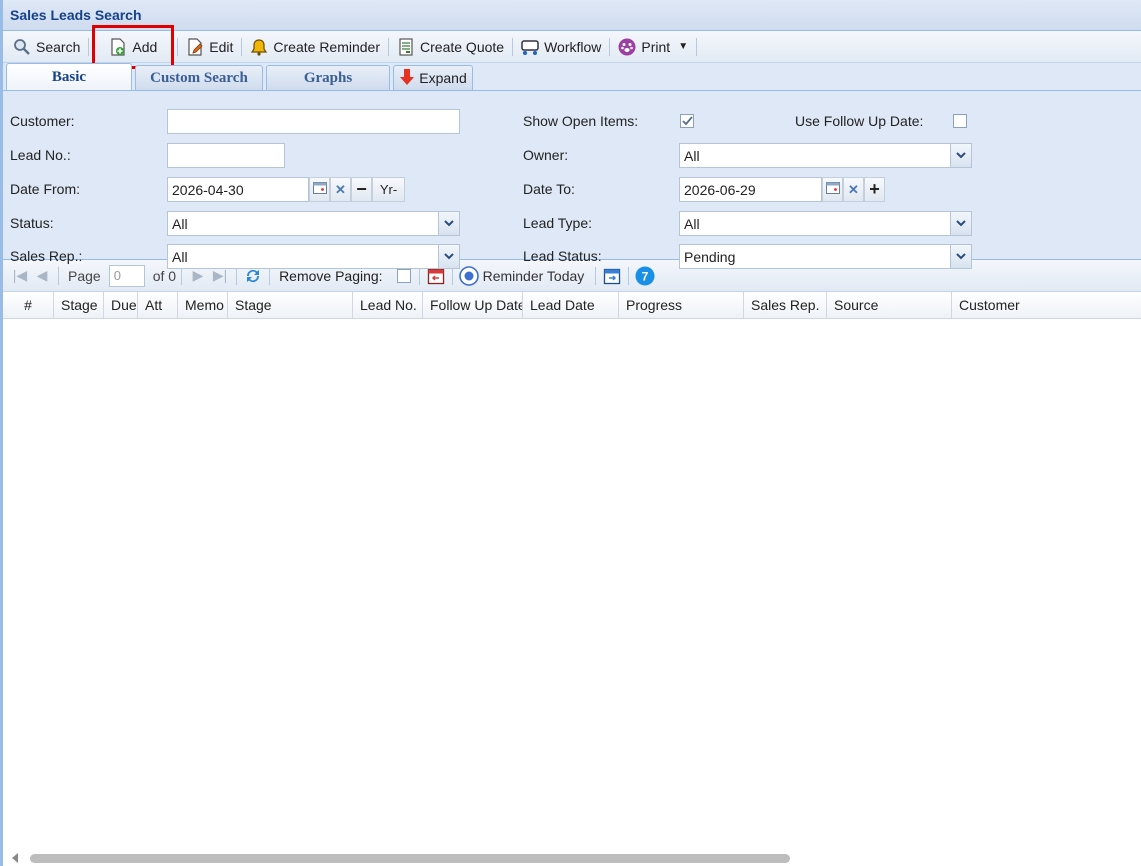 This screenshot has height=866, width=1141. Describe the element at coordinates (889, 305) in the screenshot. I see `column-header: Source` at that location.